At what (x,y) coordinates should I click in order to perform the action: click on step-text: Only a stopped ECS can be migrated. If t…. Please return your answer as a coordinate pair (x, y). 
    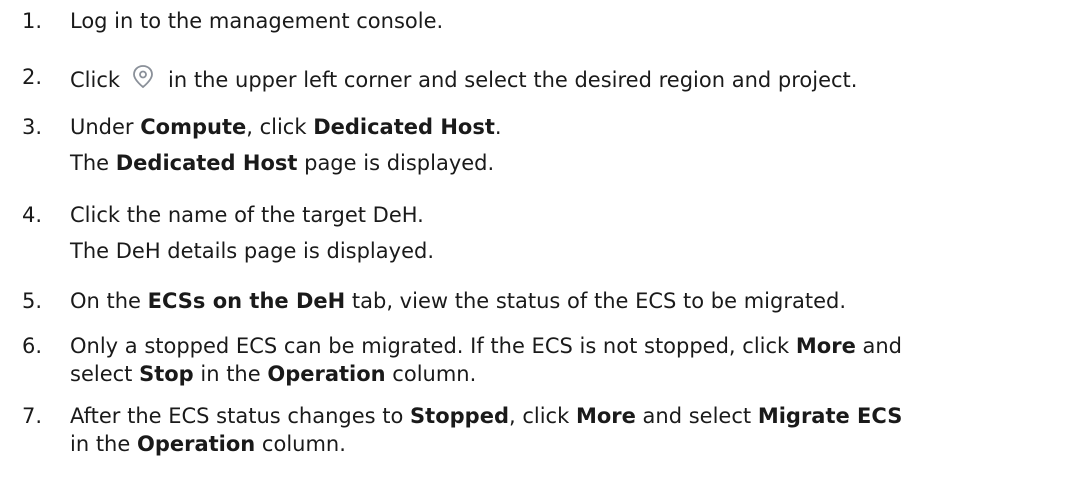
    Looking at the image, I should click on (486, 360).